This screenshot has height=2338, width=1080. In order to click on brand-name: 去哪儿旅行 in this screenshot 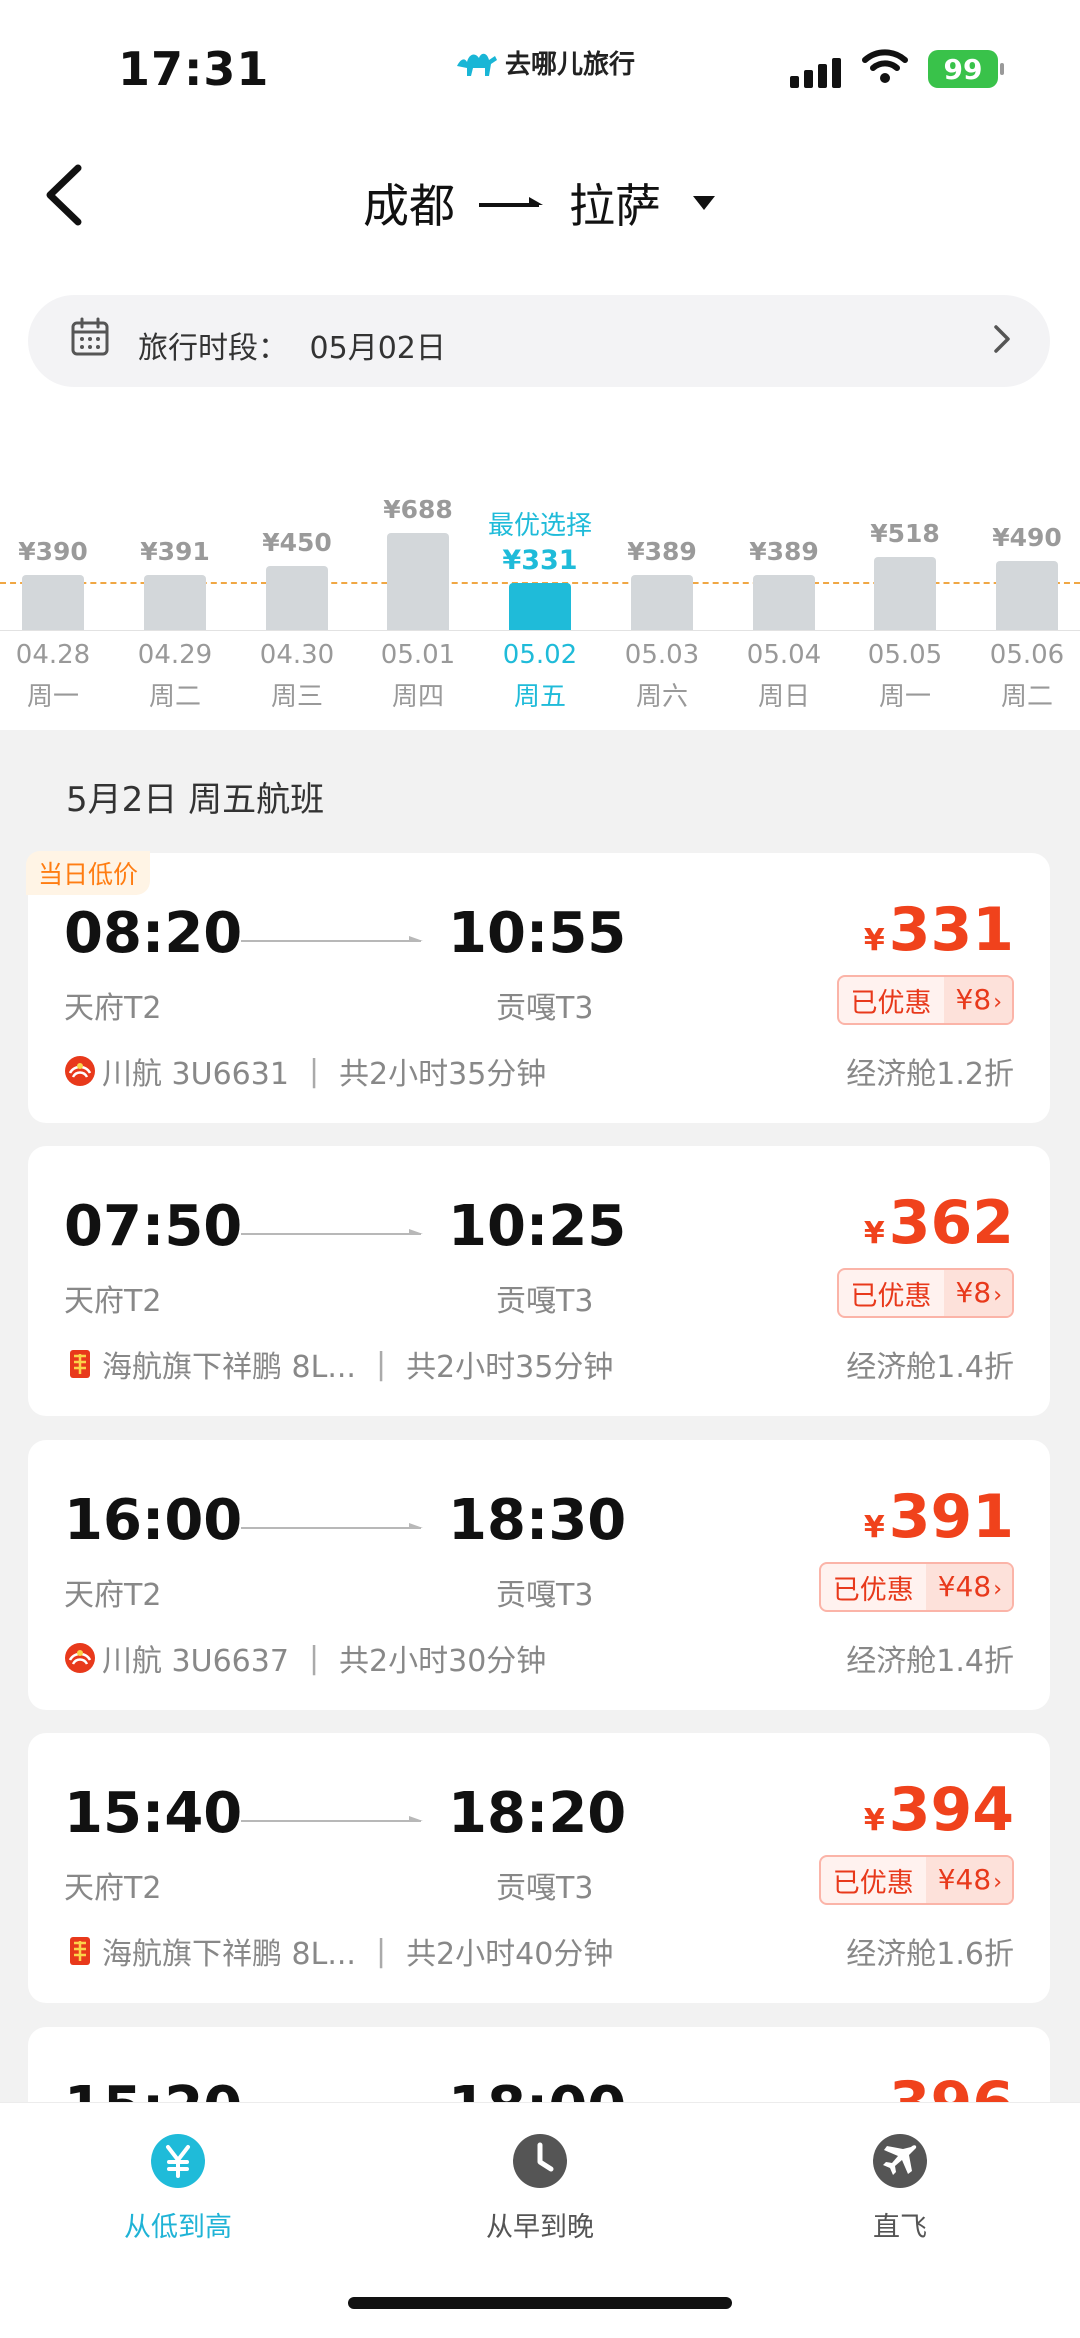, I will do `click(570, 64)`.